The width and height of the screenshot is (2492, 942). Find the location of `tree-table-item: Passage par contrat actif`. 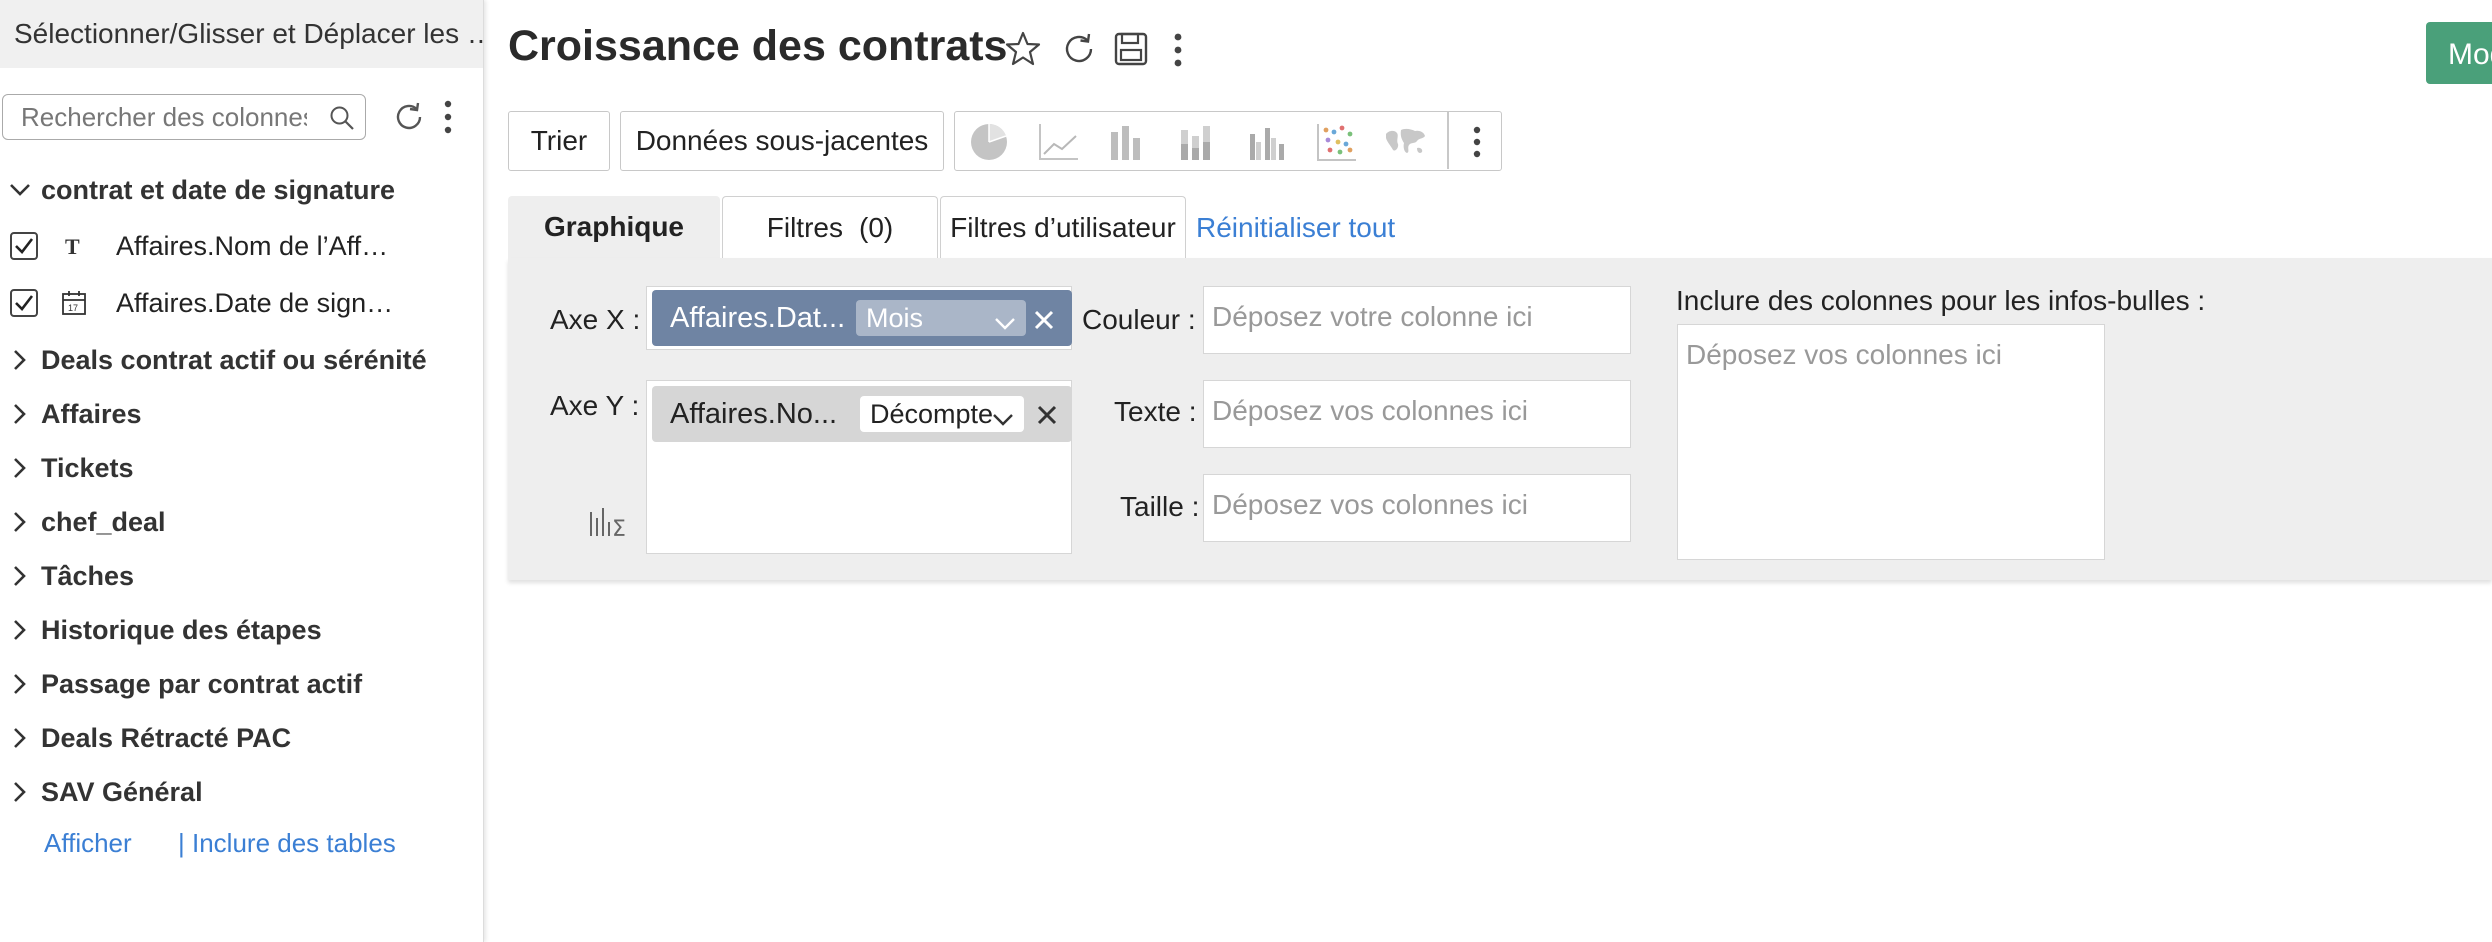

tree-table-item: Passage par contrat actif is located at coordinates (181, 684).